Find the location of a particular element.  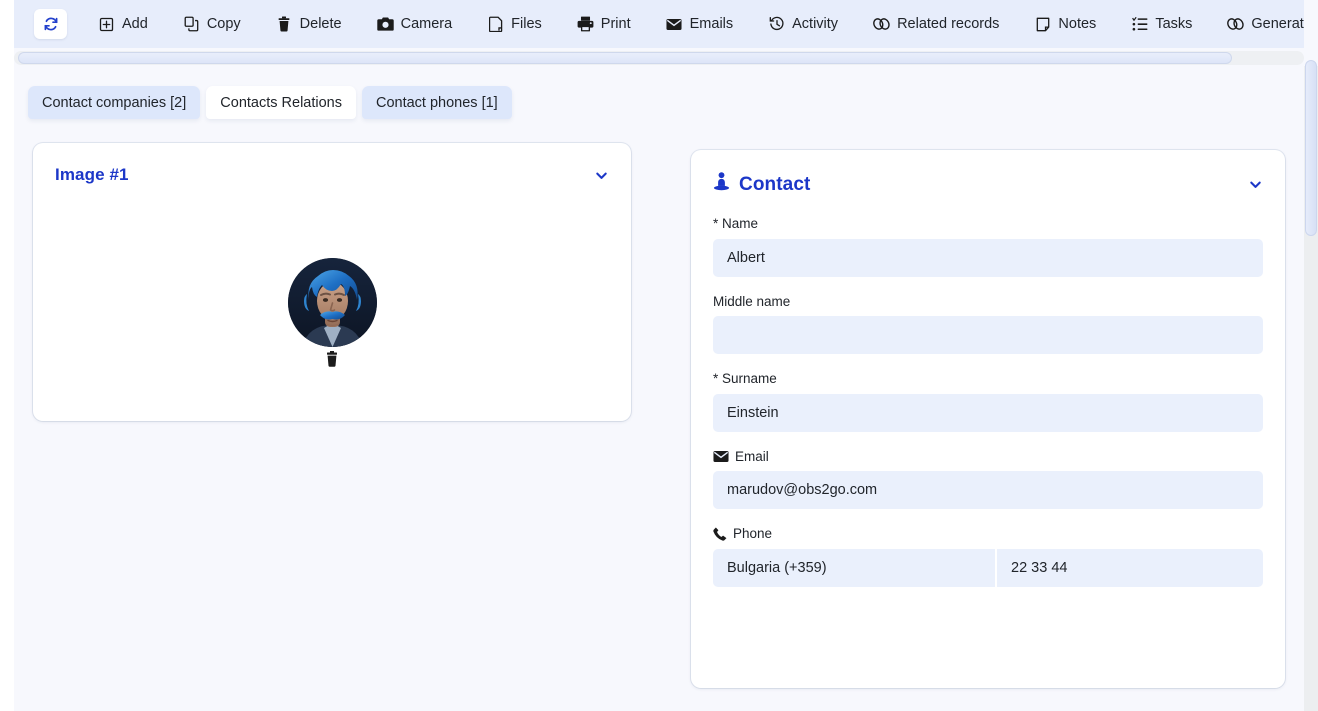

refresh-icon is located at coordinates (50, 24).